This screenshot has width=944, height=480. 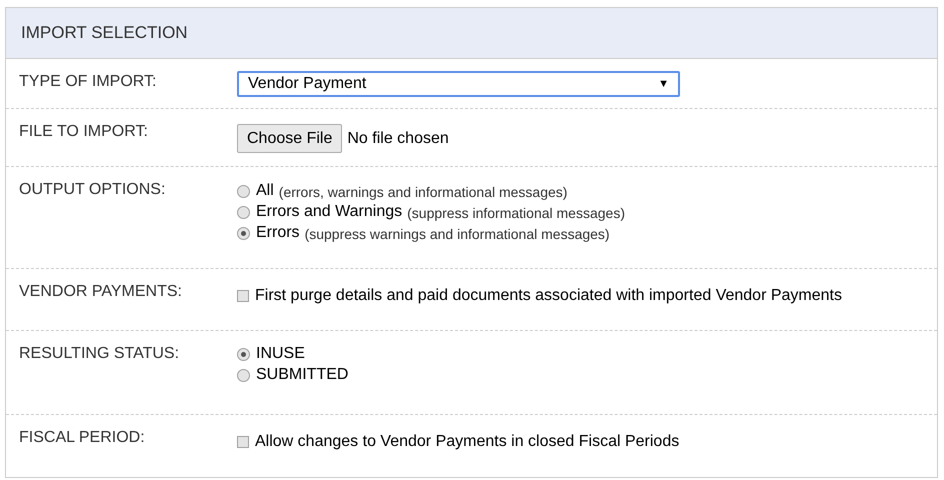 What do you see at coordinates (663, 84) in the screenshot?
I see `dropdown-arrow-icon: ▼` at bounding box center [663, 84].